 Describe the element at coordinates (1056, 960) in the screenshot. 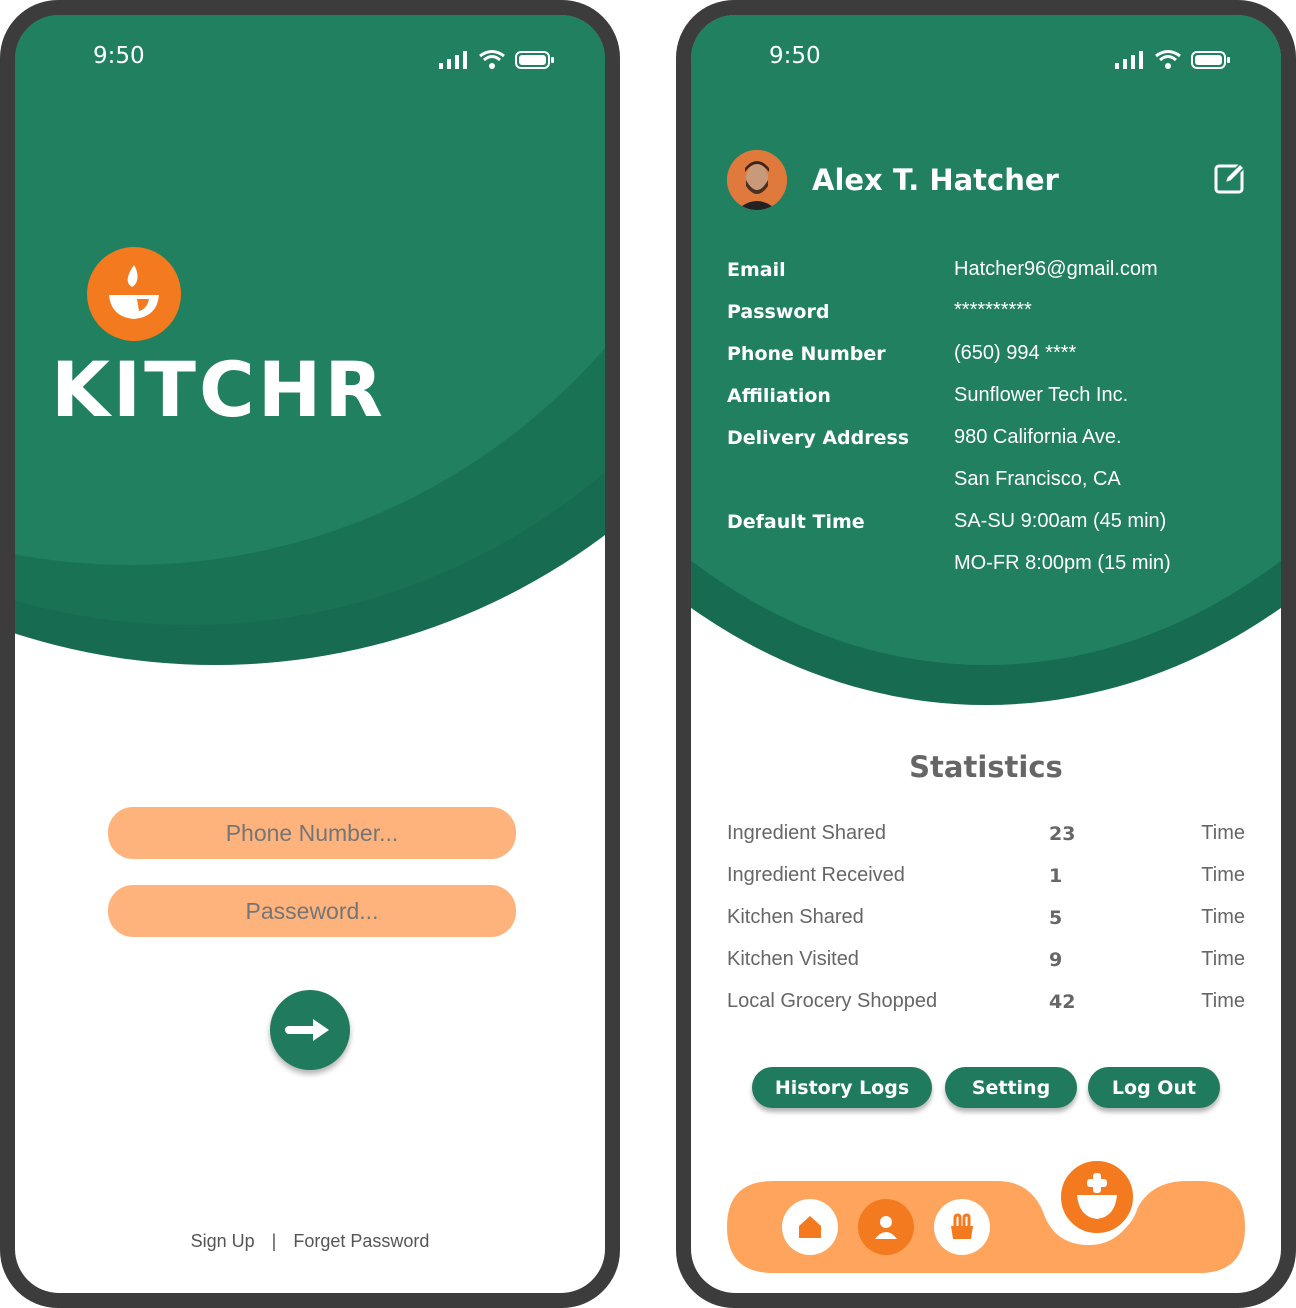

I see `stat-value: 9` at that location.